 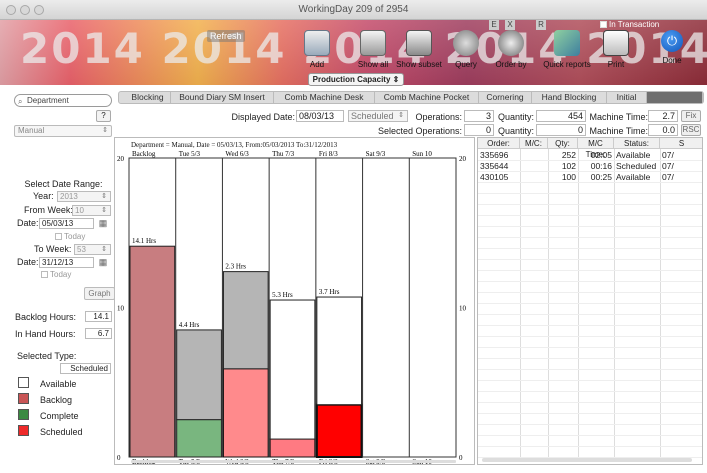 What do you see at coordinates (85, 368) in the screenshot?
I see `selected-type-field: Scheduled` at bounding box center [85, 368].